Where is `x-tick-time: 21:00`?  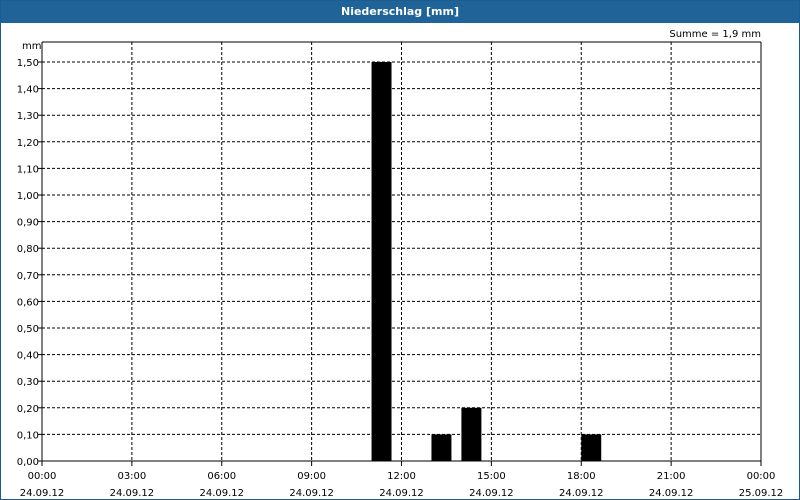
x-tick-time: 21:00 is located at coordinates (671, 476).